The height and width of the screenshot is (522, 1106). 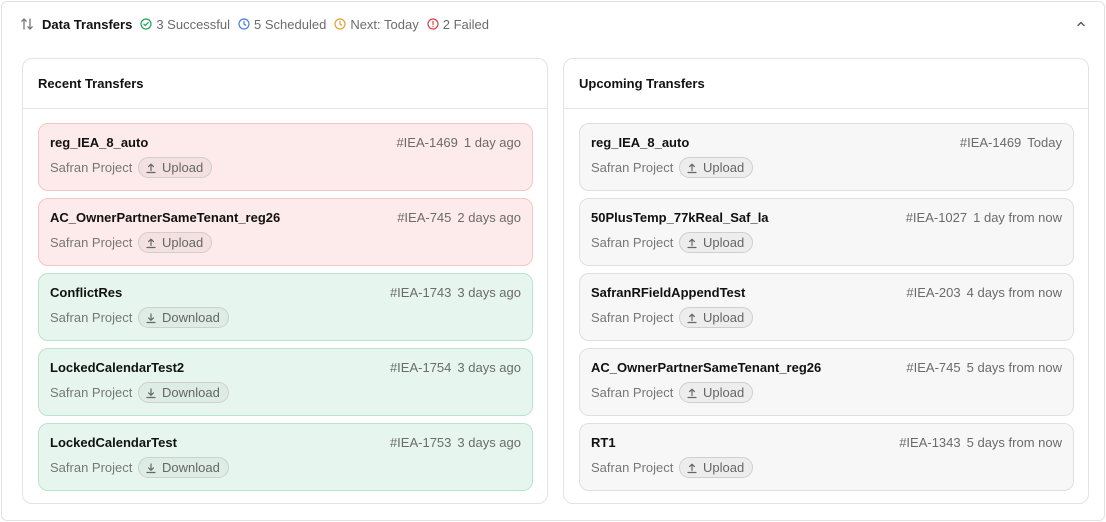 What do you see at coordinates (465, 24) in the screenshot?
I see `stat-failed-label: 2 Failed` at bounding box center [465, 24].